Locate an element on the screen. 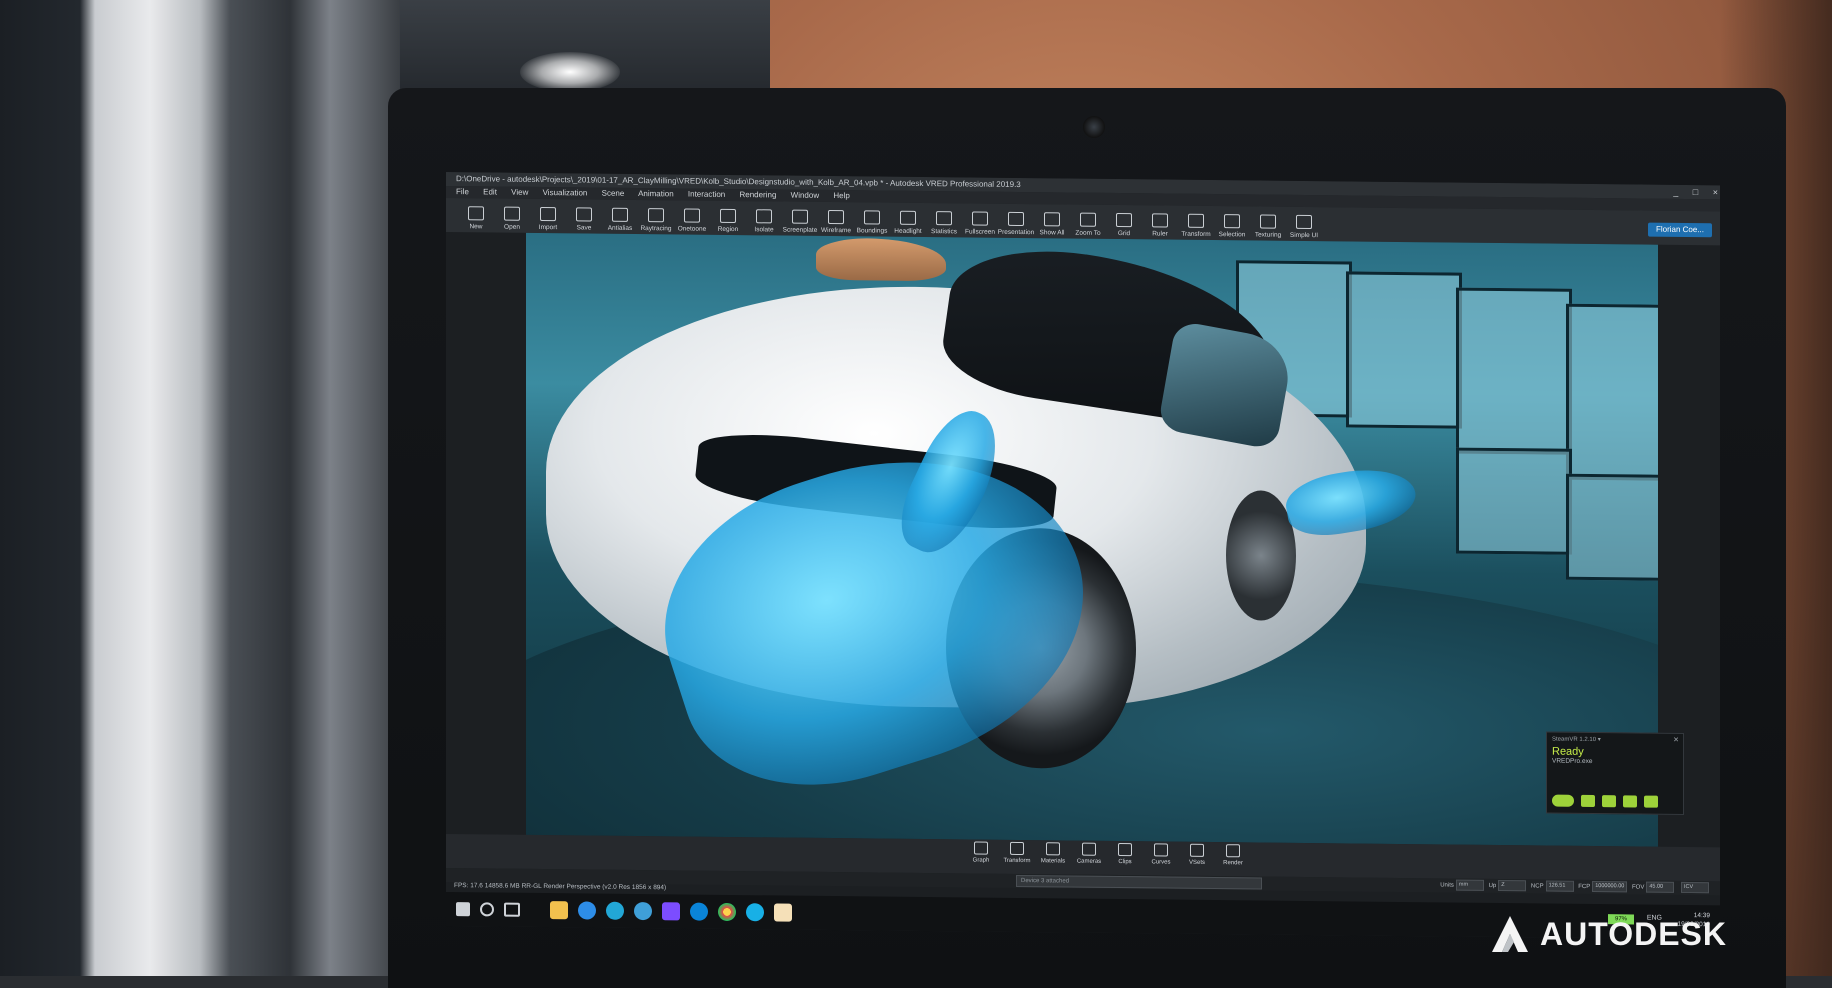 This screenshot has height=988, width=1832. tool-texturing: Texturing is located at coordinates (1268, 223).